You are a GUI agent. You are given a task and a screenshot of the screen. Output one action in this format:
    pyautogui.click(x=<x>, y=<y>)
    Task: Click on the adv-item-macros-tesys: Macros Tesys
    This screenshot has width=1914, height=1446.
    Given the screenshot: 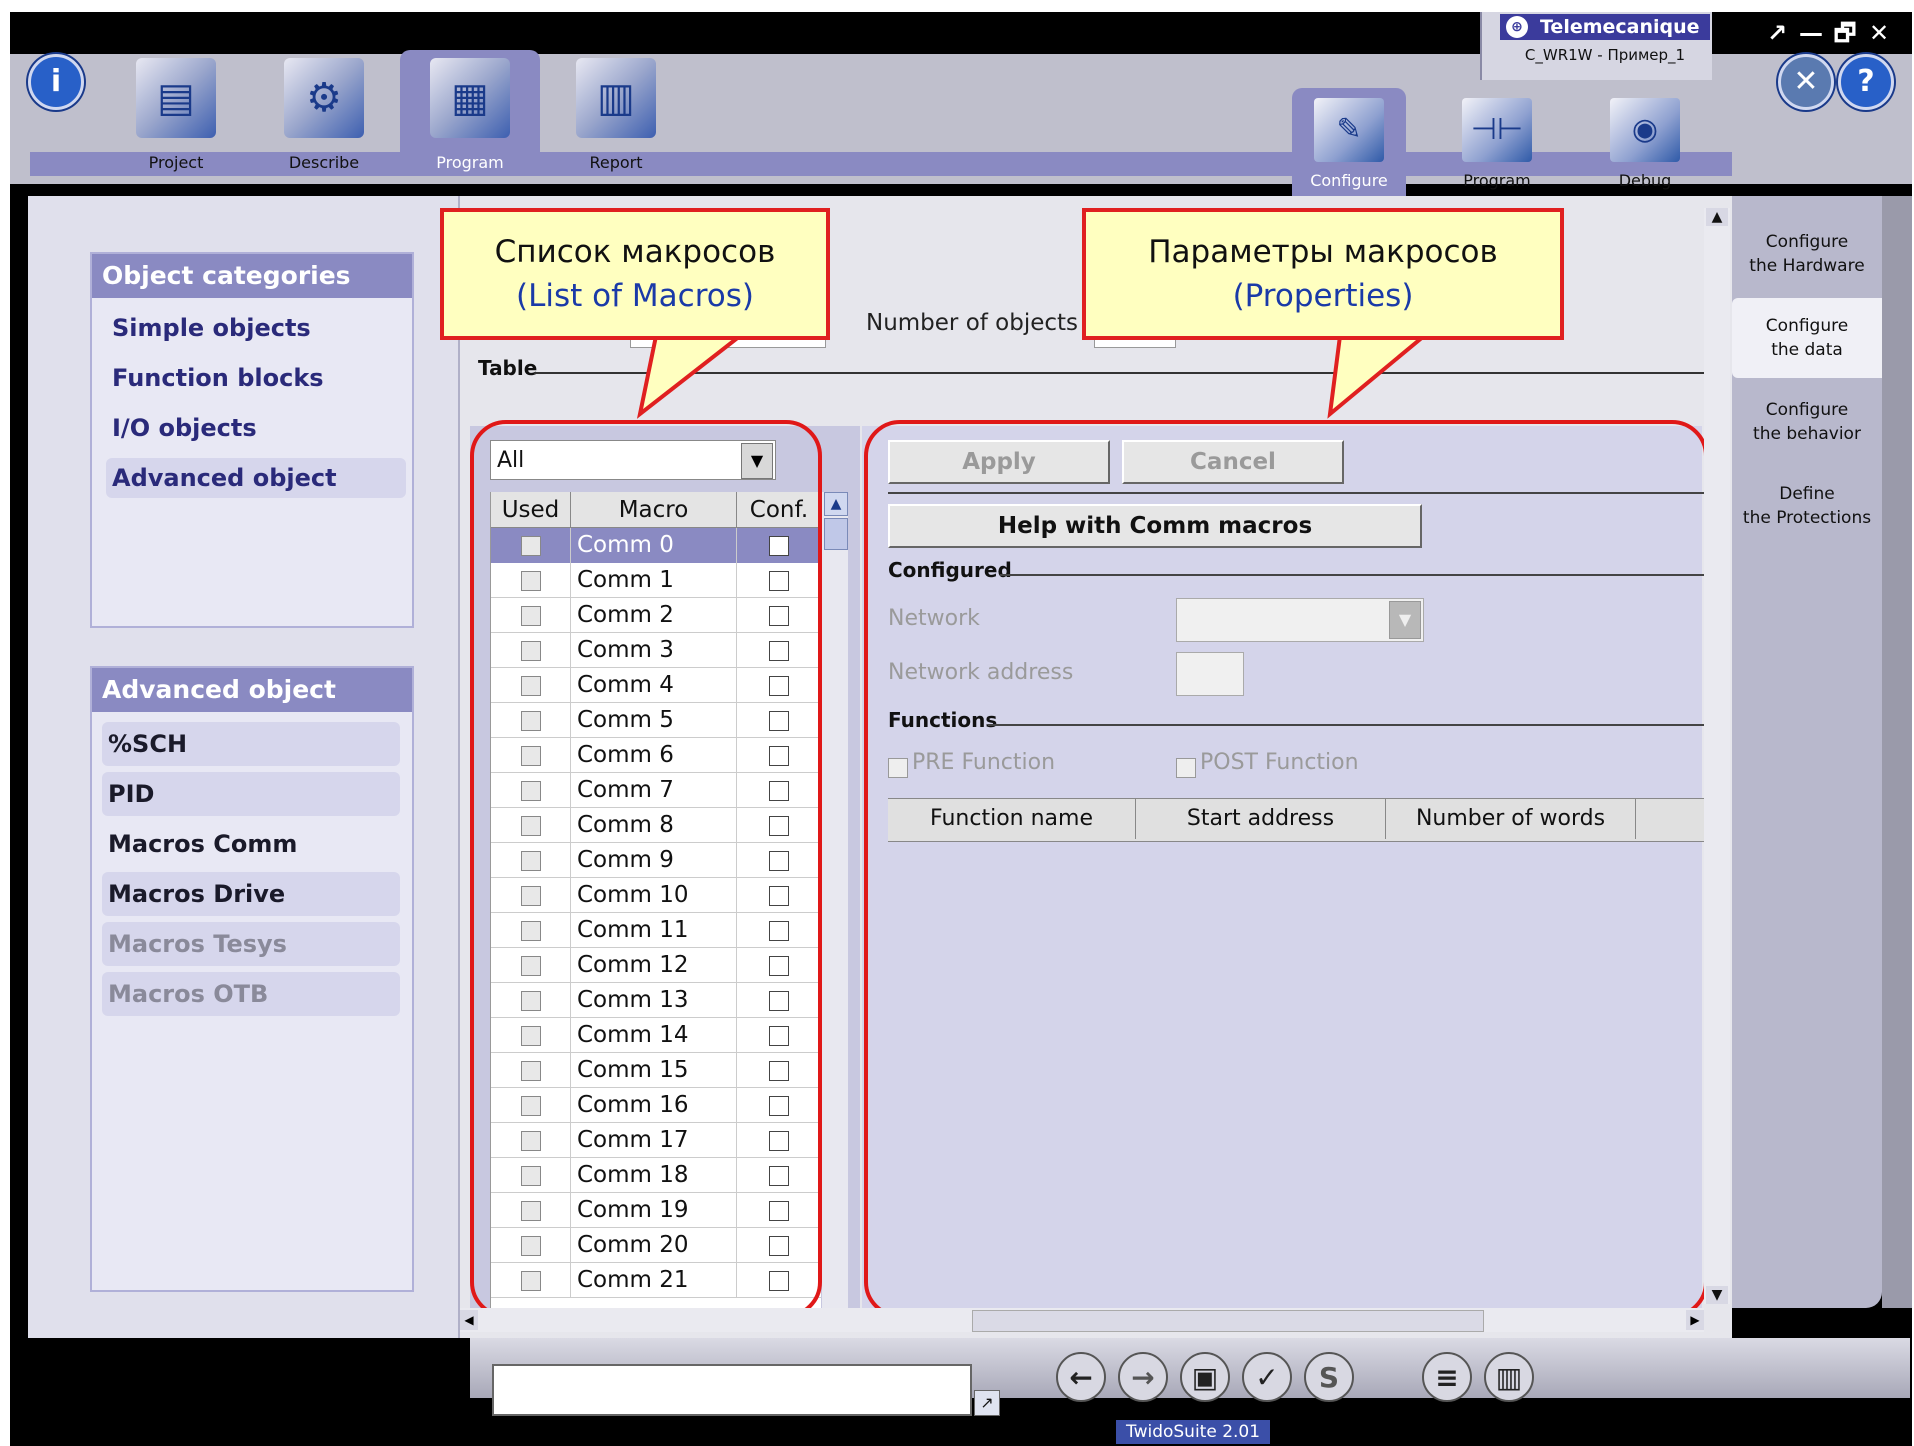 What is the action you would take?
    pyautogui.click(x=251, y=944)
    